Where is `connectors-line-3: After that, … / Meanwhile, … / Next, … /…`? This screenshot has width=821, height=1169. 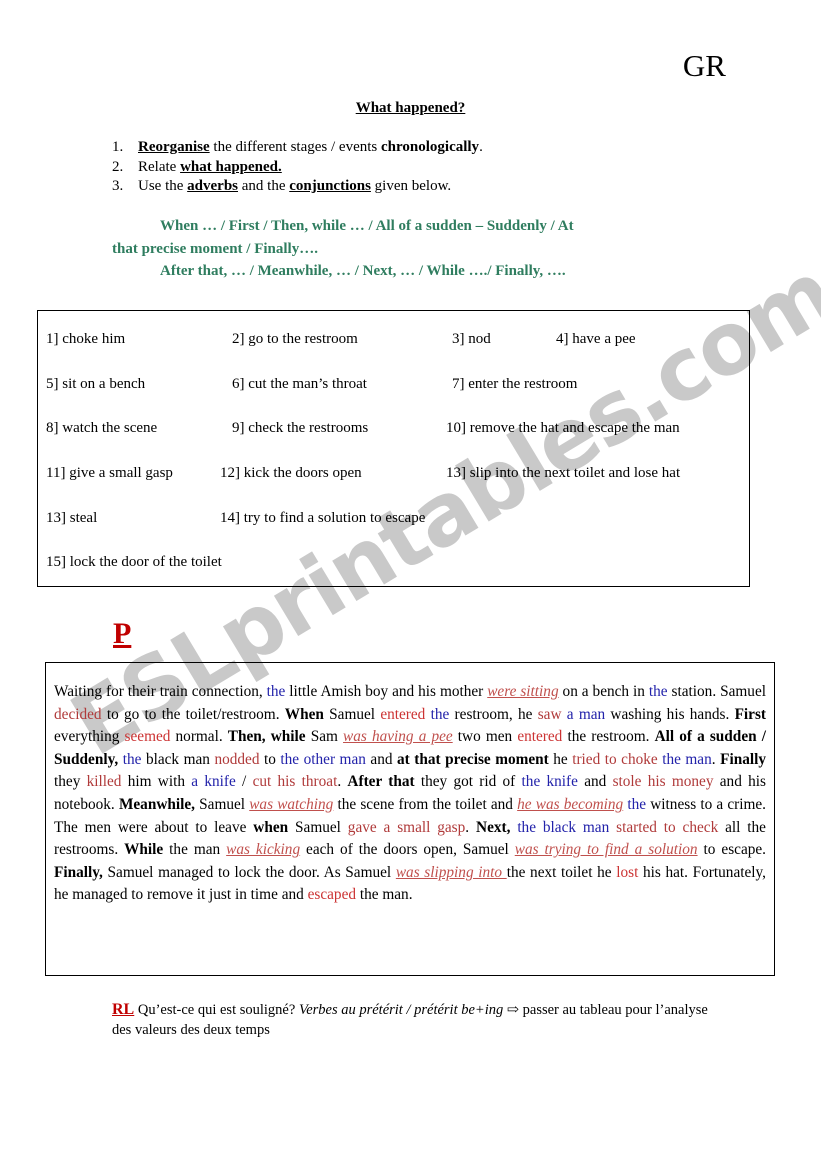
connectors-line-3: After that, … / Meanwhile, … / Next, … /… is located at coordinates (363, 271).